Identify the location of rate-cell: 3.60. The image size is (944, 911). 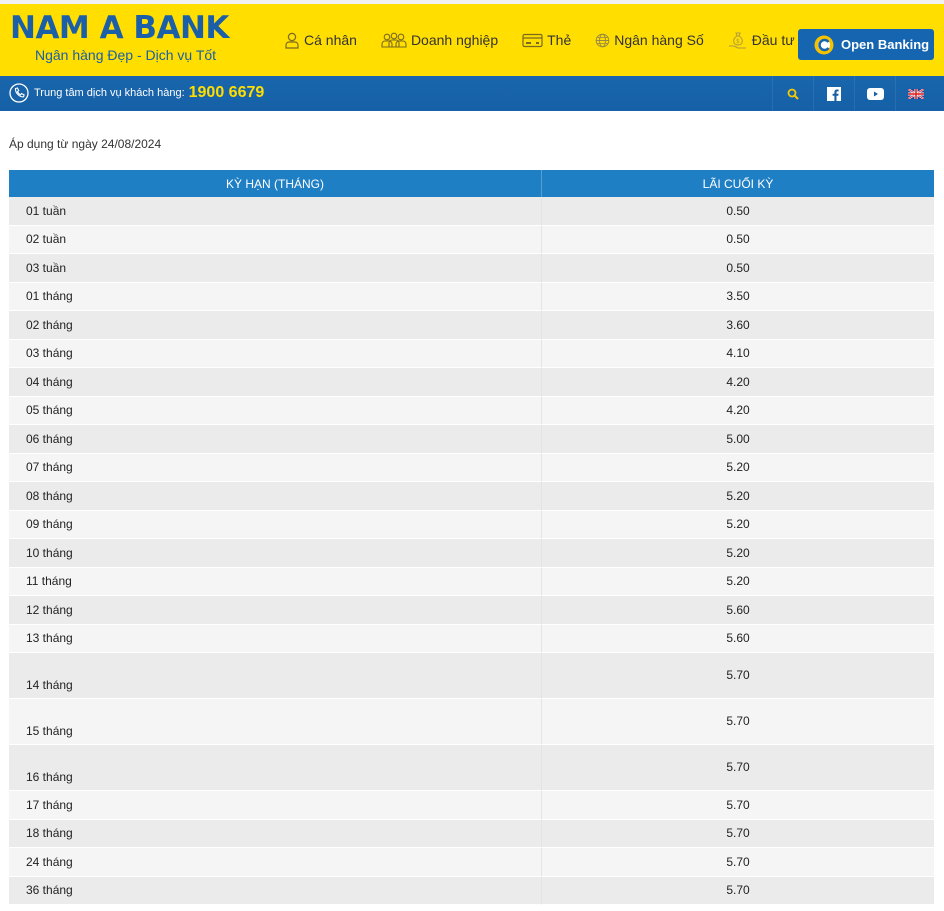
(738, 325).